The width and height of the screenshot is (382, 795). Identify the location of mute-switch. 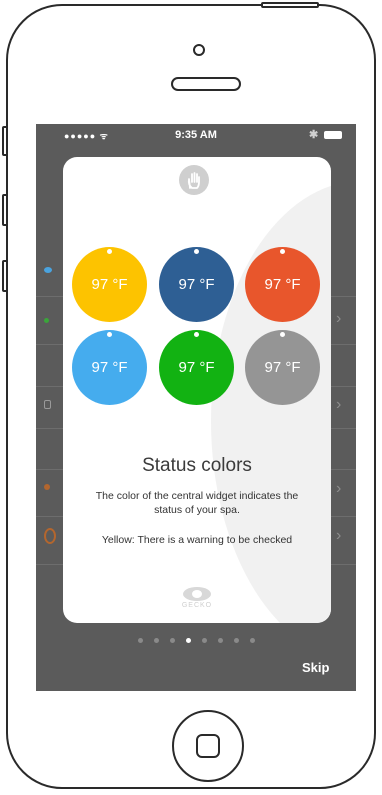
(5, 141).